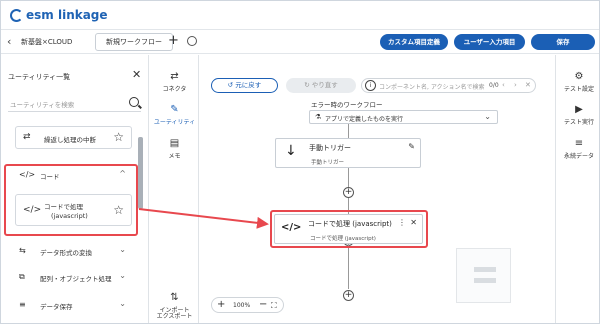 This screenshot has height=324, width=600. Describe the element at coordinates (42, 105) in the screenshot. I see `search-placeholder: ユーティリティを検索` at that location.